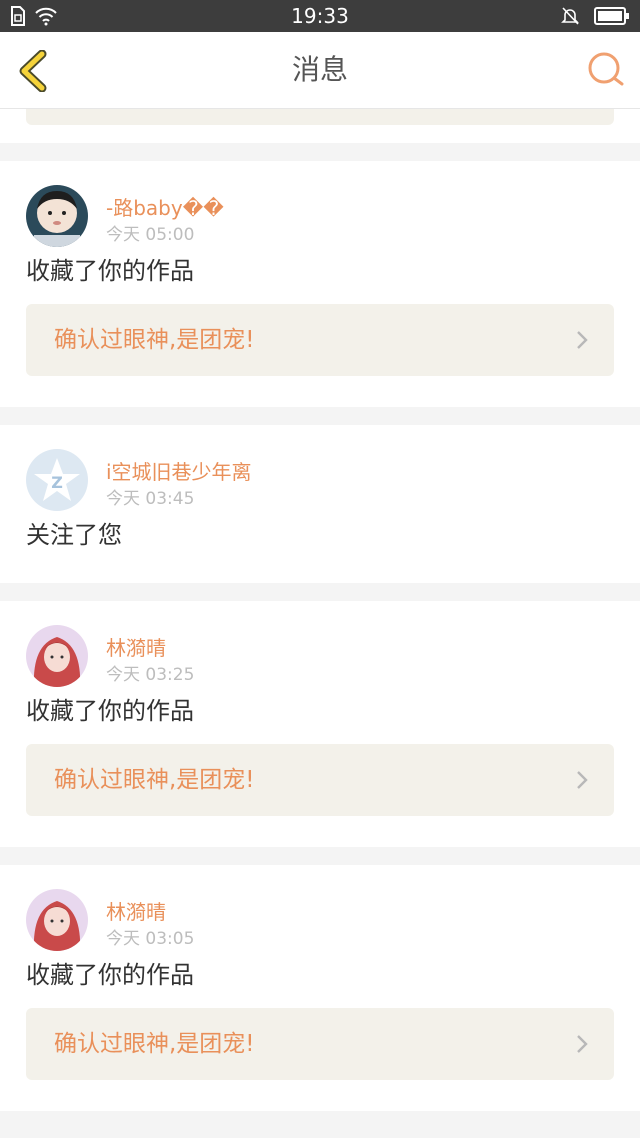 This screenshot has width=640, height=1138. I want to click on action-text: 关注了您, so click(74, 535).